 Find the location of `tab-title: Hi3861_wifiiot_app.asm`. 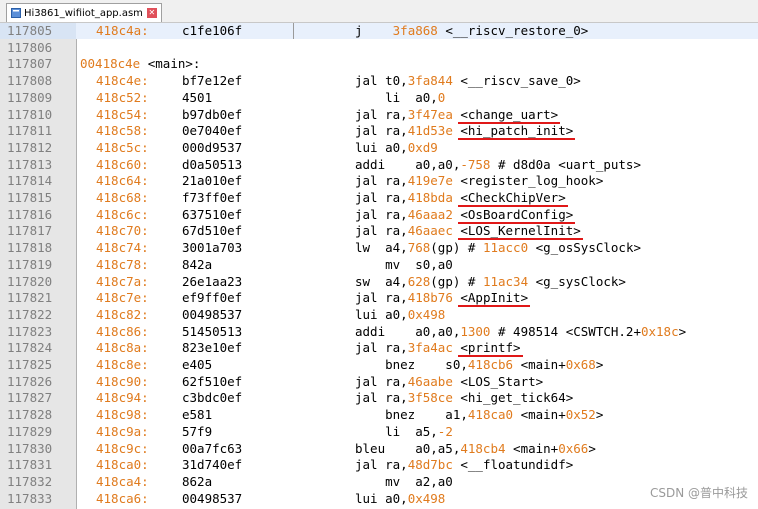

tab-title: Hi3861_wifiiot_app.asm is located at coordinates (83, 13).